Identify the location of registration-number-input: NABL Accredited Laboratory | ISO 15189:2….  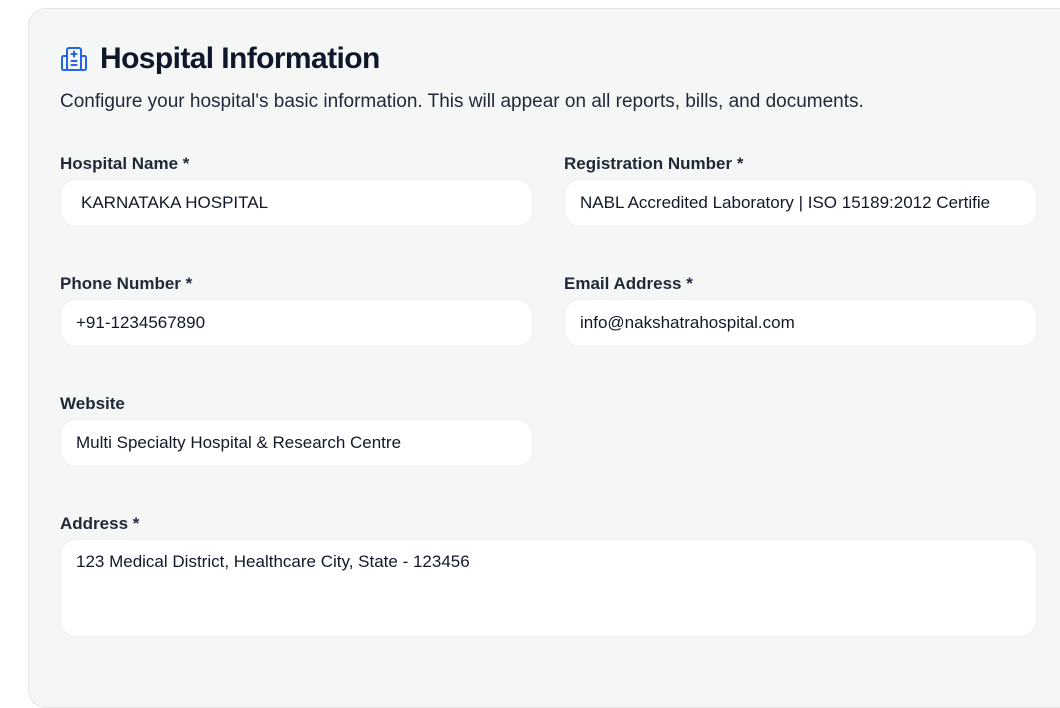
(800, 203).